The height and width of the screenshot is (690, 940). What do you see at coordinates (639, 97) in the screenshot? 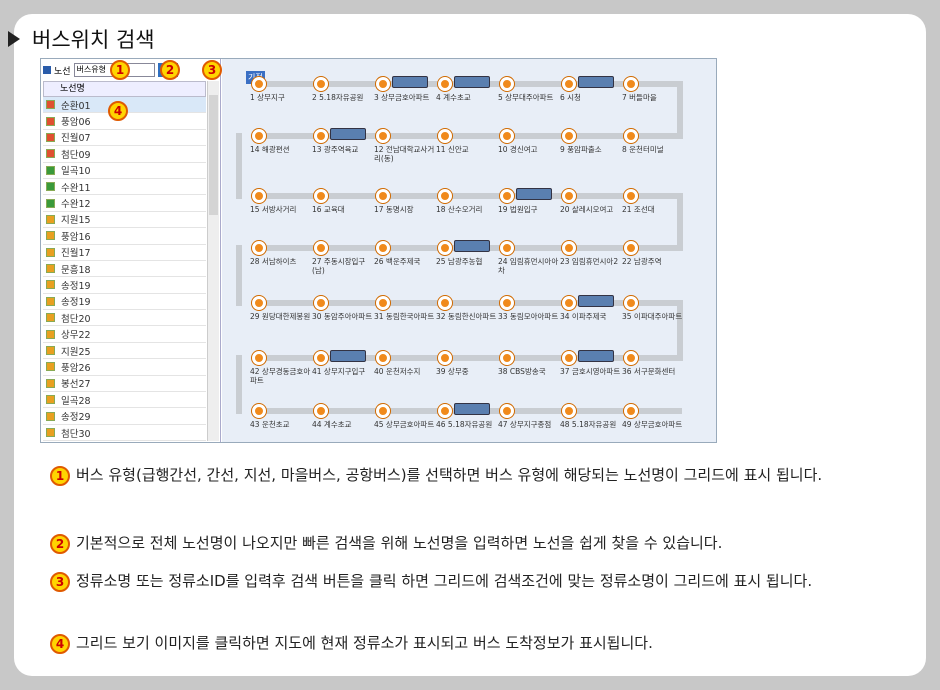
I see `bus-stop-label: 7 버들마을` at bounding box center [639, 97].